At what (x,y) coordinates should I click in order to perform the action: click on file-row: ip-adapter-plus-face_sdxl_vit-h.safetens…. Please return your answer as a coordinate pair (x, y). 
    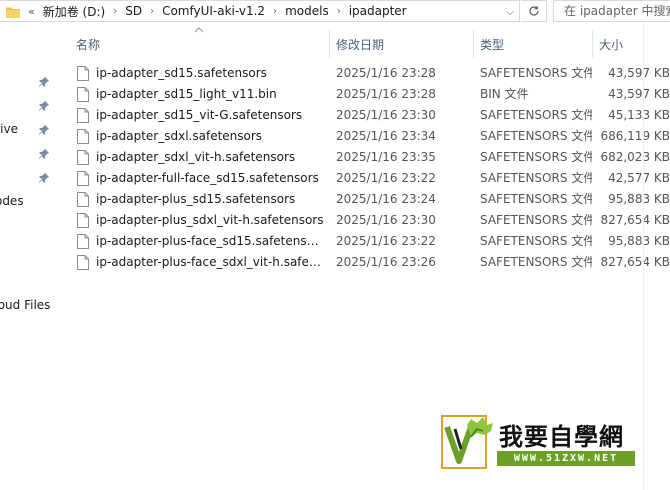
    Looking at the image, I should click on (371, 262).